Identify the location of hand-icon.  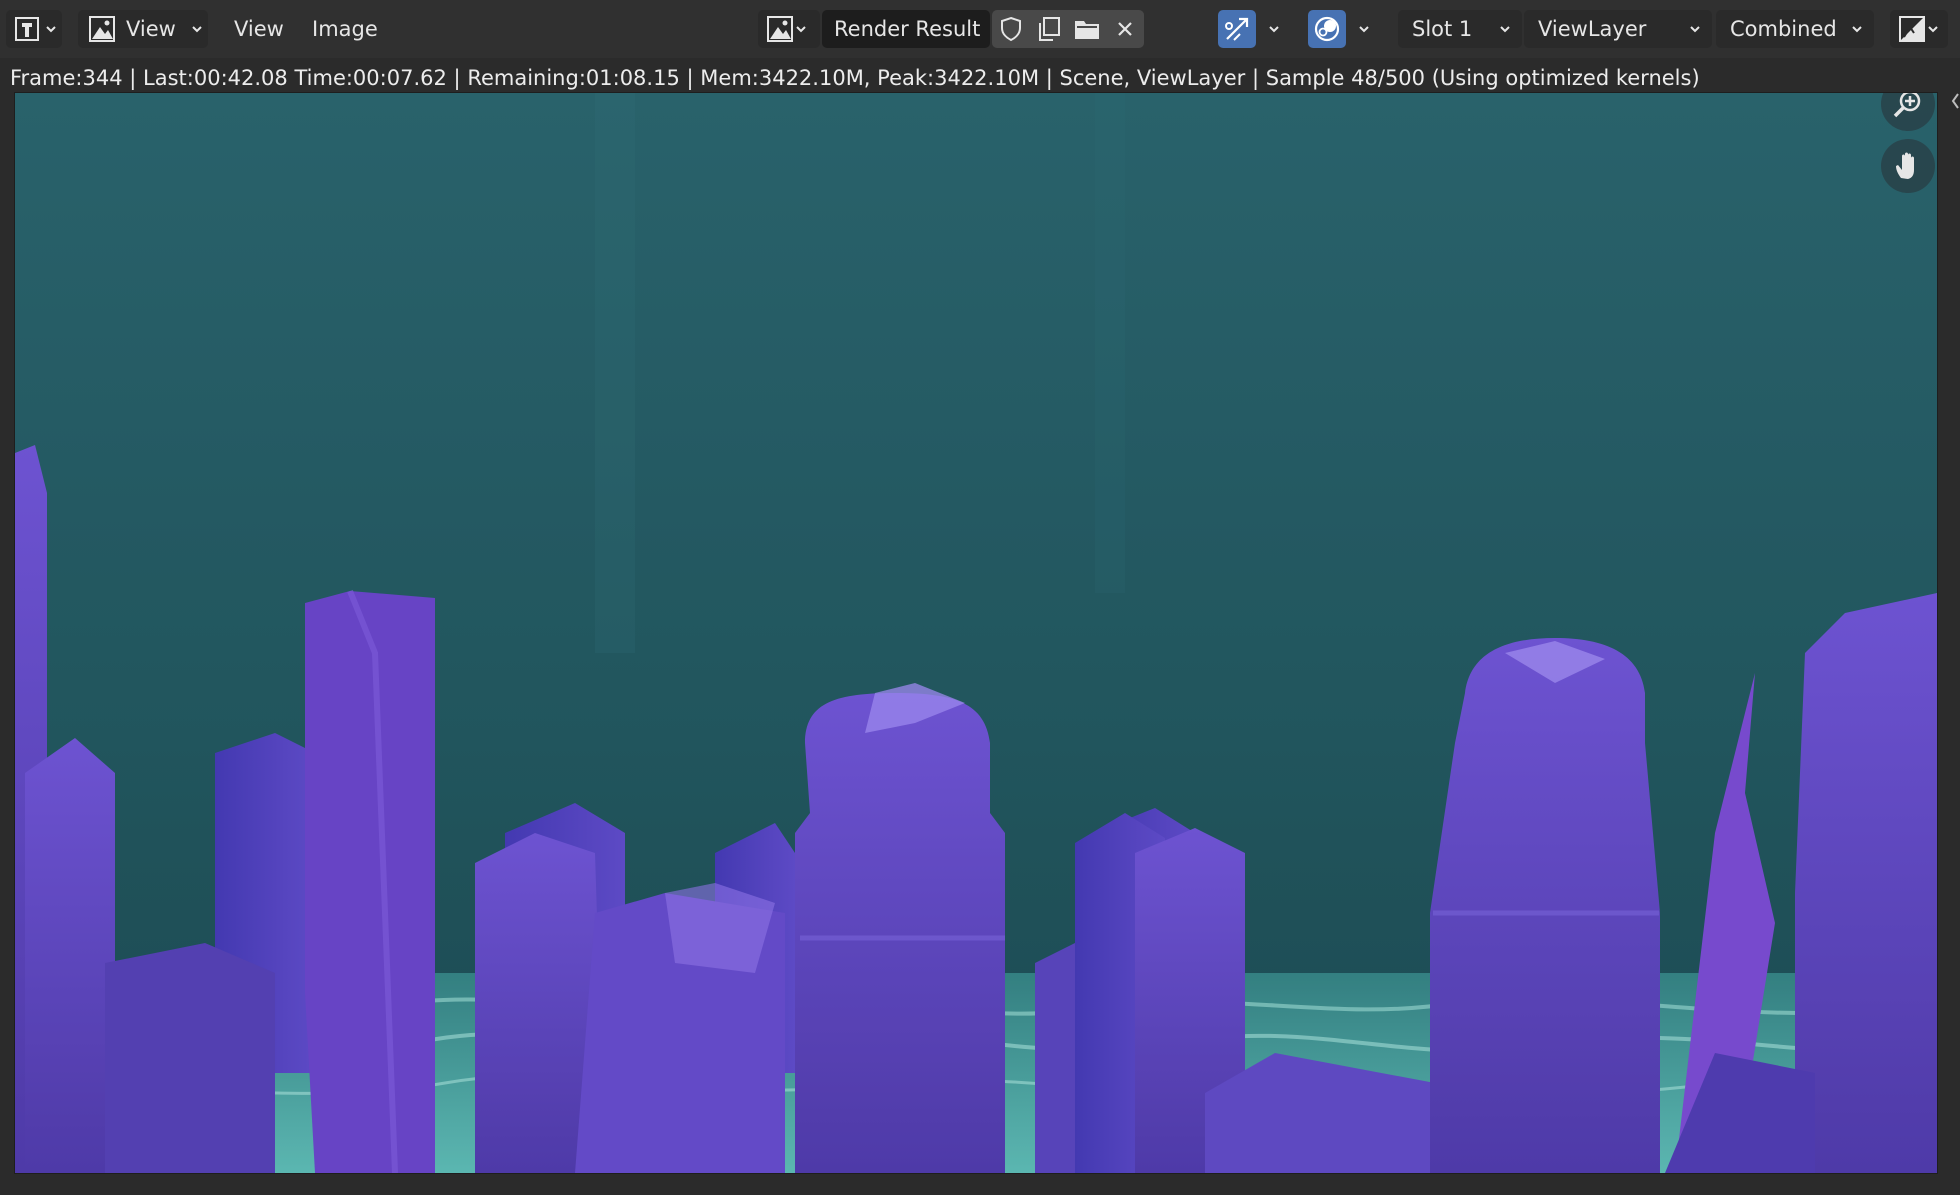
(1908, 166).